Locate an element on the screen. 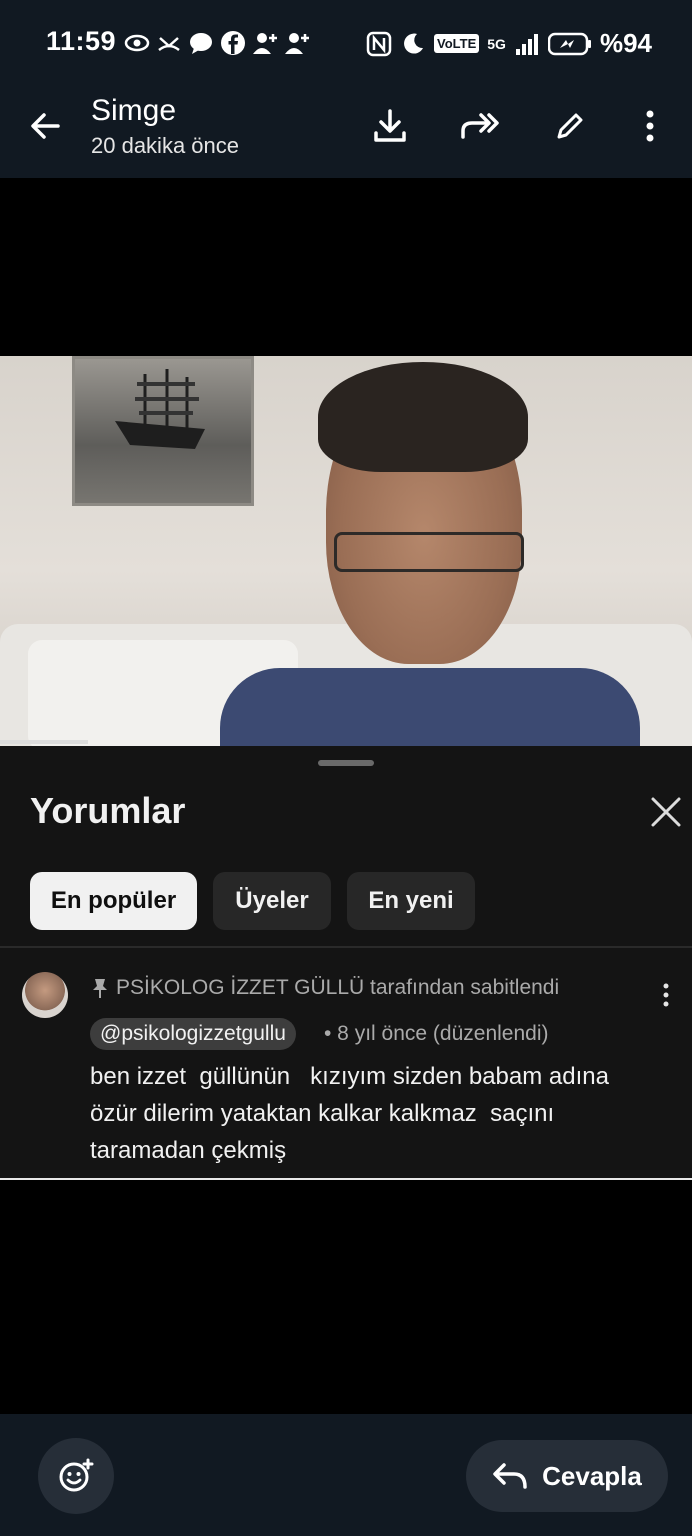 This screenshot has height=1536, width=692. eye-icon is located at coordinates (137, 43).